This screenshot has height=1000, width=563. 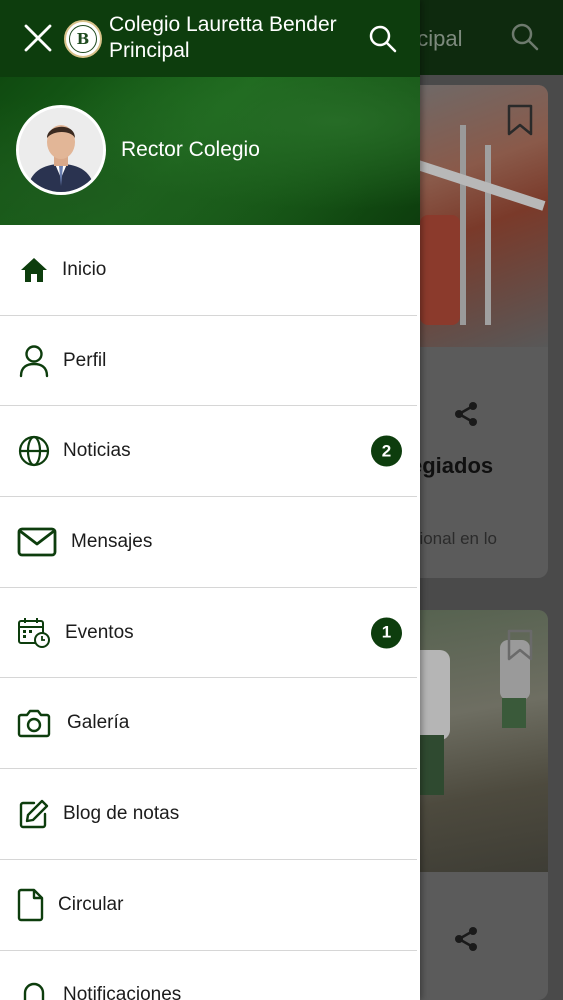 I want to click on close-icon, so click(x=38, y=38).